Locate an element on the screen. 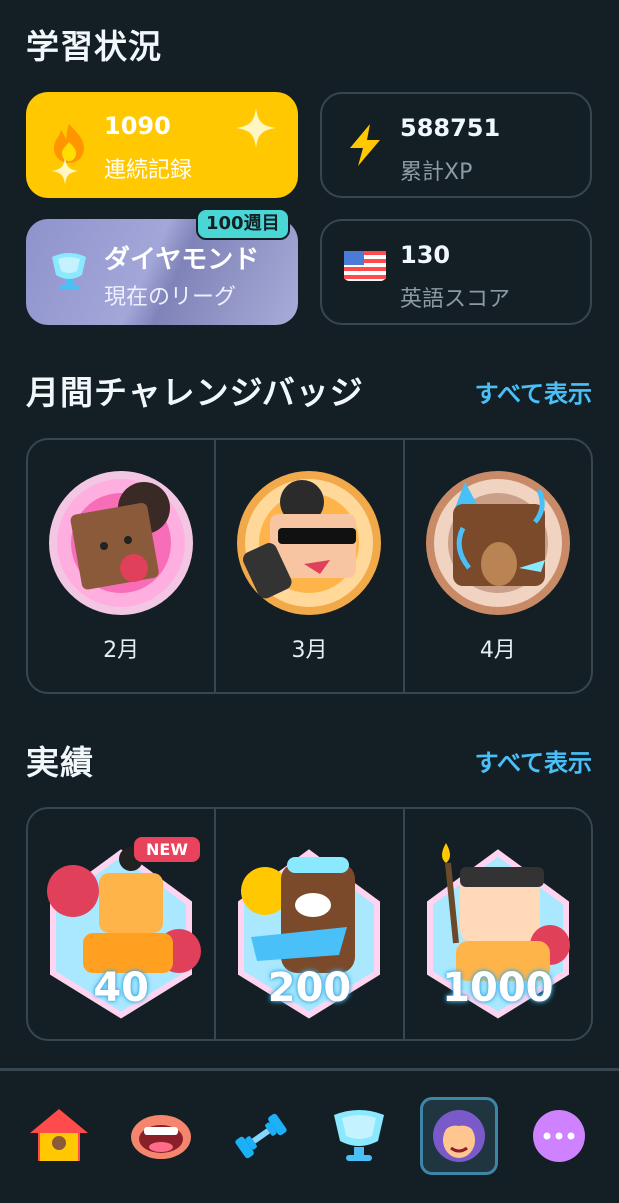 The width and height of the screenshot is (619, 1203). score-card: 130 英語スコア is located at coordinates (456, 272).